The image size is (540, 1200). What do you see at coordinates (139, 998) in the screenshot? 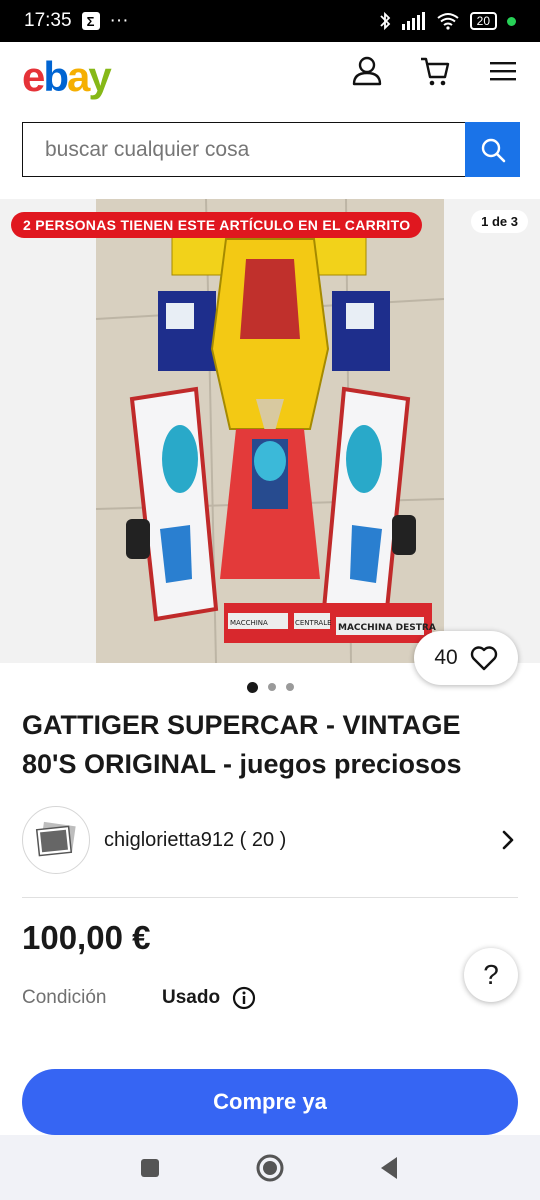
I see `condition-row: Condición Usado` at bounding box center [139, 998].